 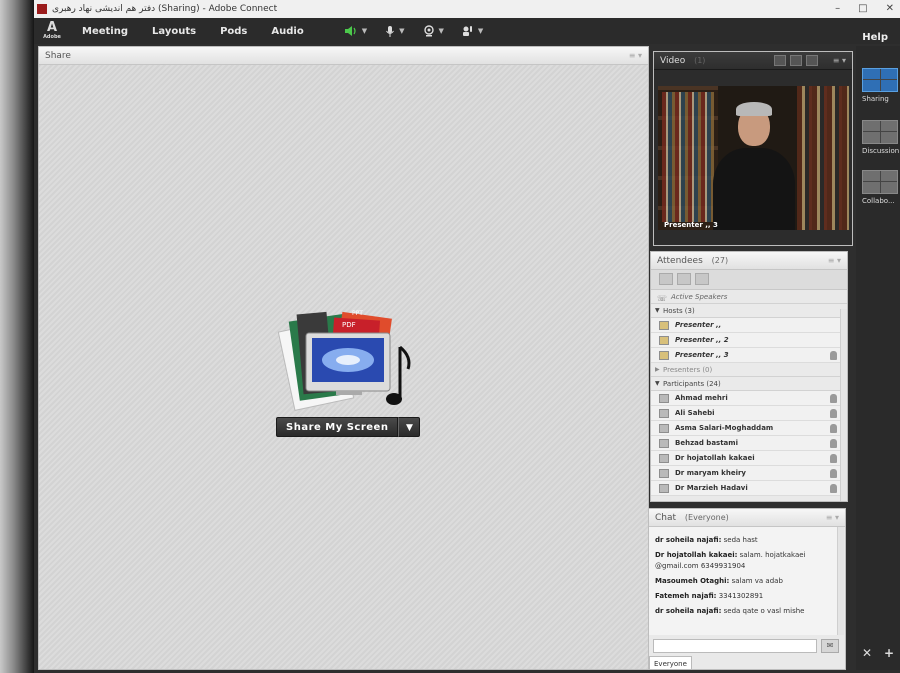 I want to click on list-view-icon, so click(x=666, y=279).